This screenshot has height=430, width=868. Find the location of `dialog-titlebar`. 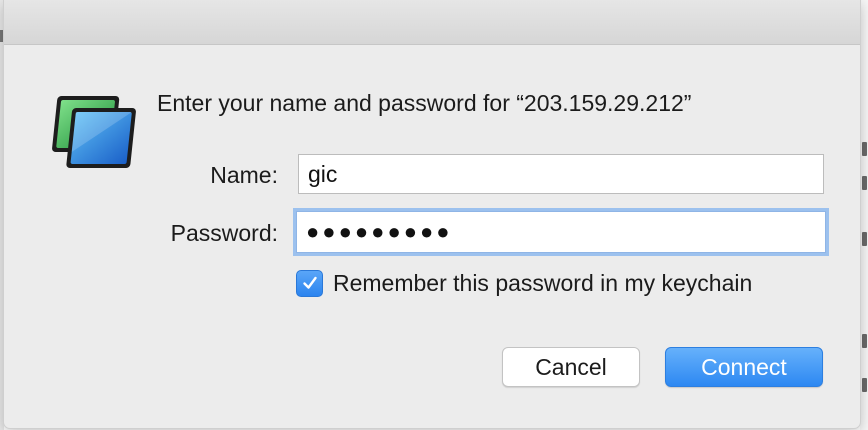

dialog-titlebar is located at coordinates (432, 22).